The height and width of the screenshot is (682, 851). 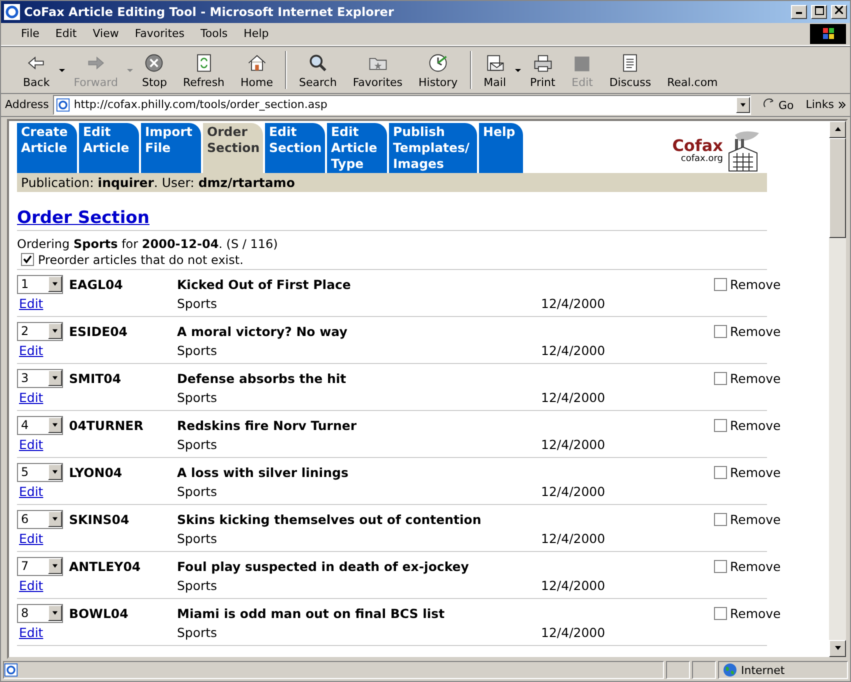 What do you see at coordinates (66, 33) in the screenshot?
I see `menu-item: Edit` at bounding box center [66, 33].